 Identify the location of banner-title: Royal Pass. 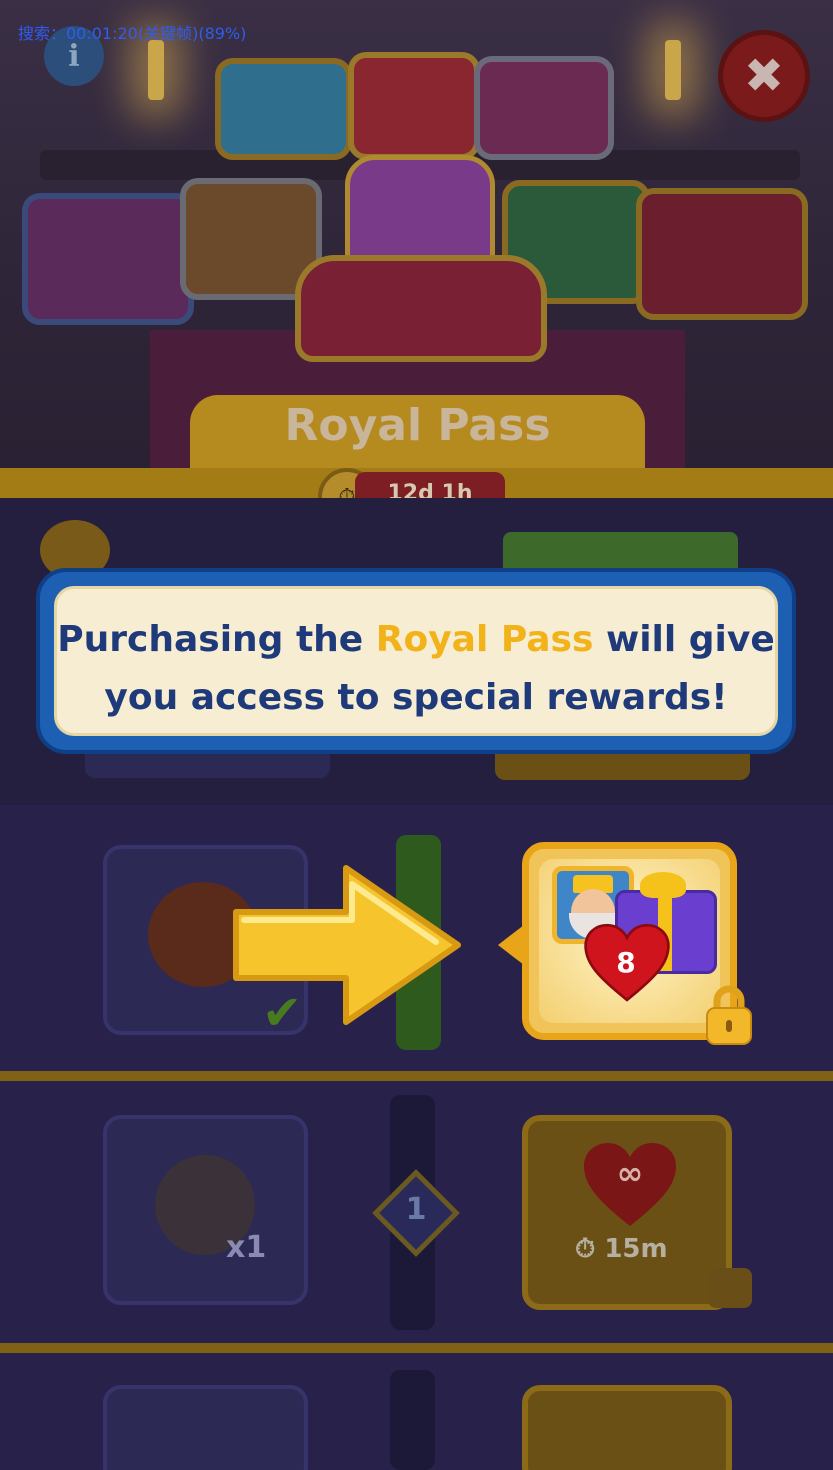
(417, 425).